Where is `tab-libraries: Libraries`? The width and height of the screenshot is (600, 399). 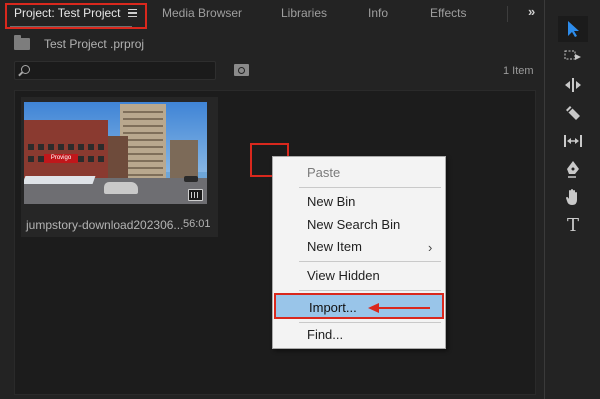
tab-libraries: Libraries is located at coordinates (304, 13).